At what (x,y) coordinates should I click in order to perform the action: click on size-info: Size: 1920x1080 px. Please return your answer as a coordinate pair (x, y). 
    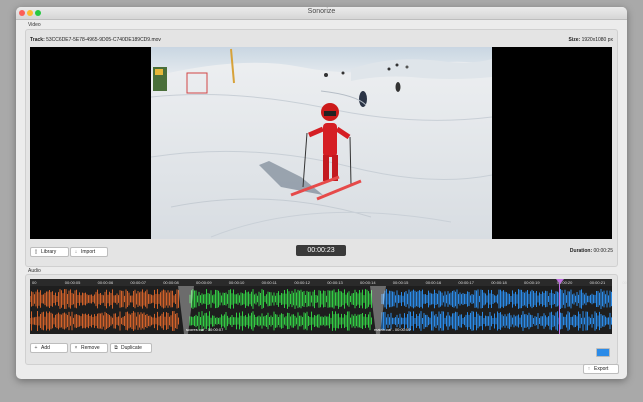
    Looking at the image, I should click on (591, 40).